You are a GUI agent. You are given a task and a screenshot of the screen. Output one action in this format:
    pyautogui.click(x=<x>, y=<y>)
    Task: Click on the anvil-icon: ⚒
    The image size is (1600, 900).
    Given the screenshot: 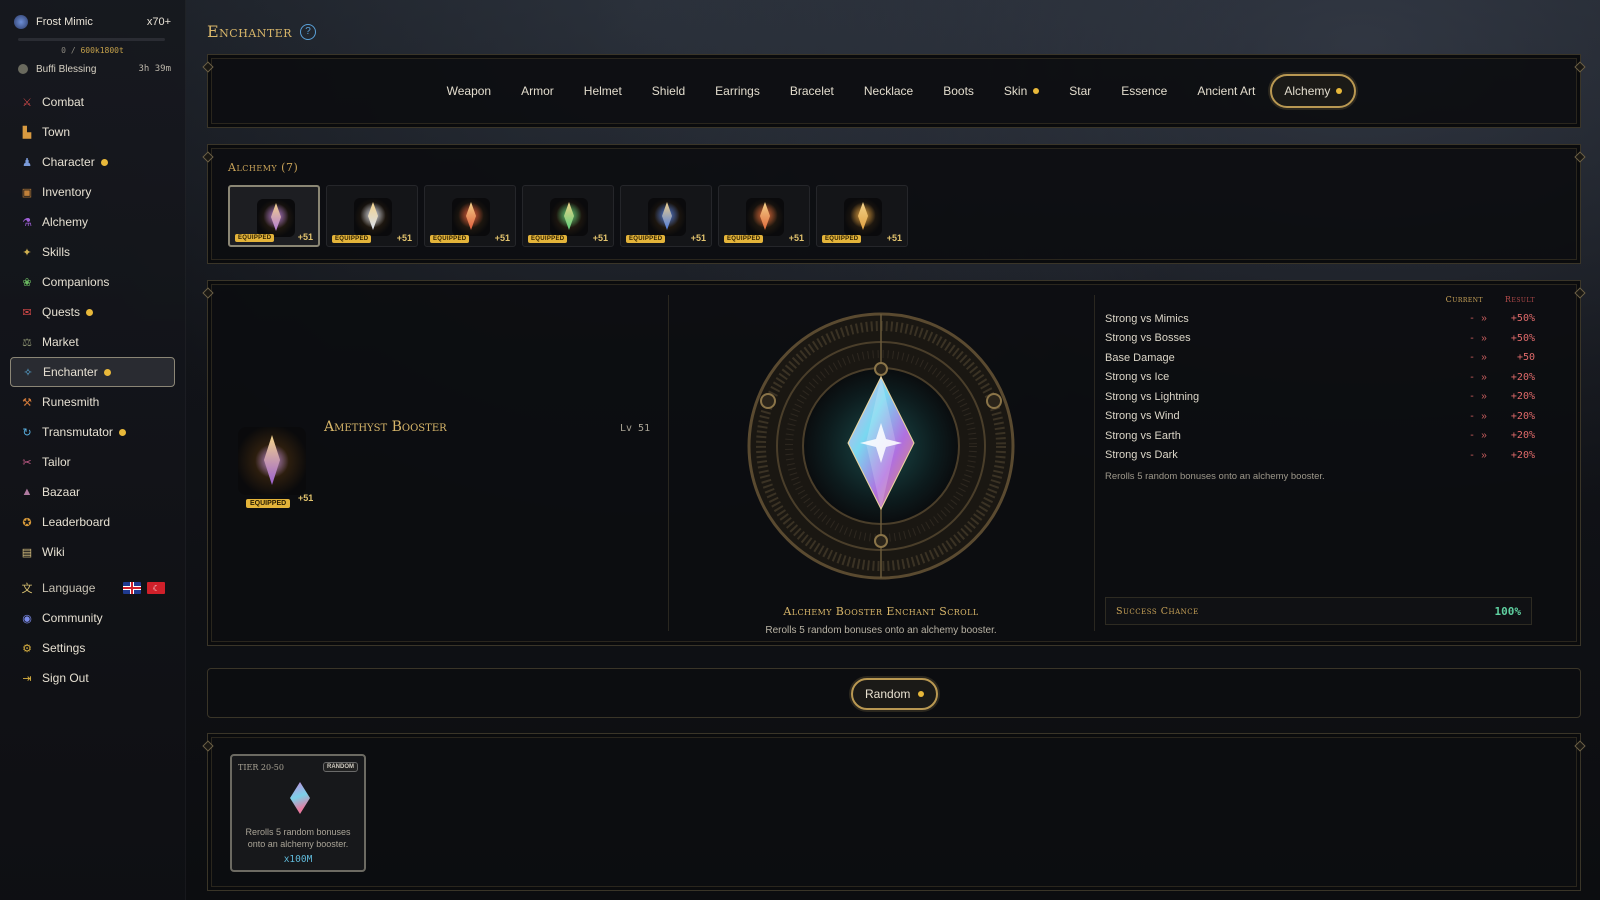 What is the action you would take?
    pyautogui.click(x=27, y=402)
    